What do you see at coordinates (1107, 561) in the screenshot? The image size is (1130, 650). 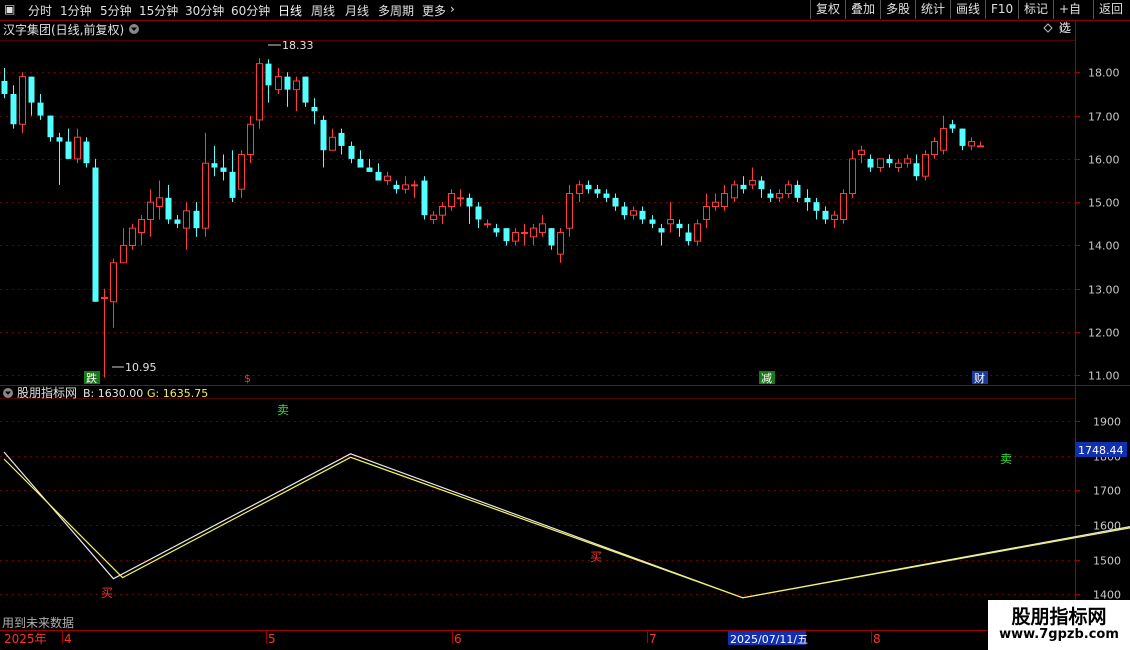 I see `y-tick-label: 1500` at bounding box center [1107, 561].